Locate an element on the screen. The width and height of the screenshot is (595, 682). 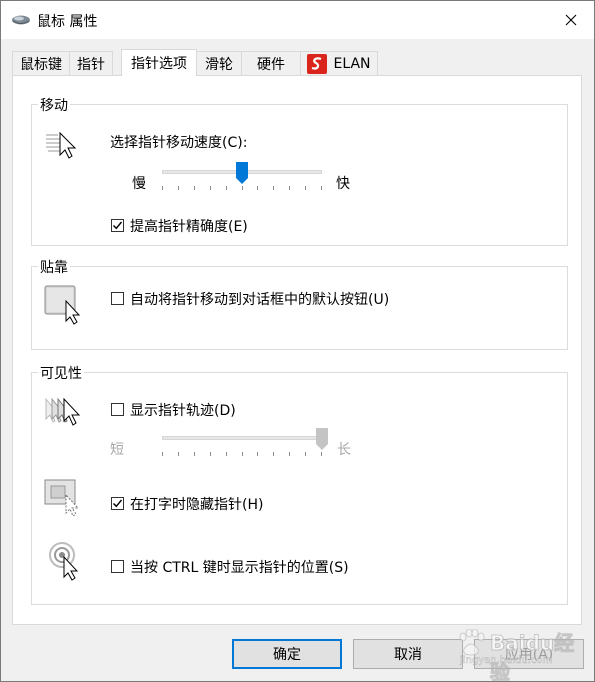
pointer-trails-label: 显示指针轨迹(D) is located at coordinates (183, 411).